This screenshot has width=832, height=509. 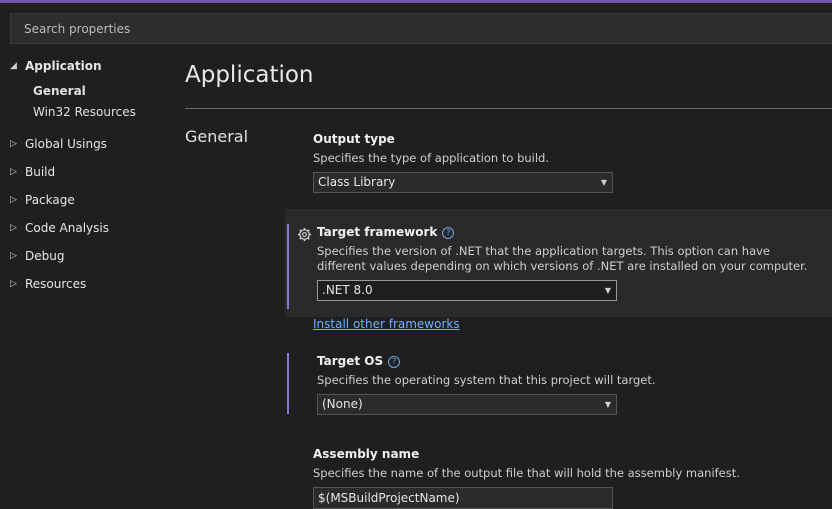 What do you see at coordinates (59, 91) in the screenshot?
I see `sidebar-item-general: General` at bounding box center [59, 91].